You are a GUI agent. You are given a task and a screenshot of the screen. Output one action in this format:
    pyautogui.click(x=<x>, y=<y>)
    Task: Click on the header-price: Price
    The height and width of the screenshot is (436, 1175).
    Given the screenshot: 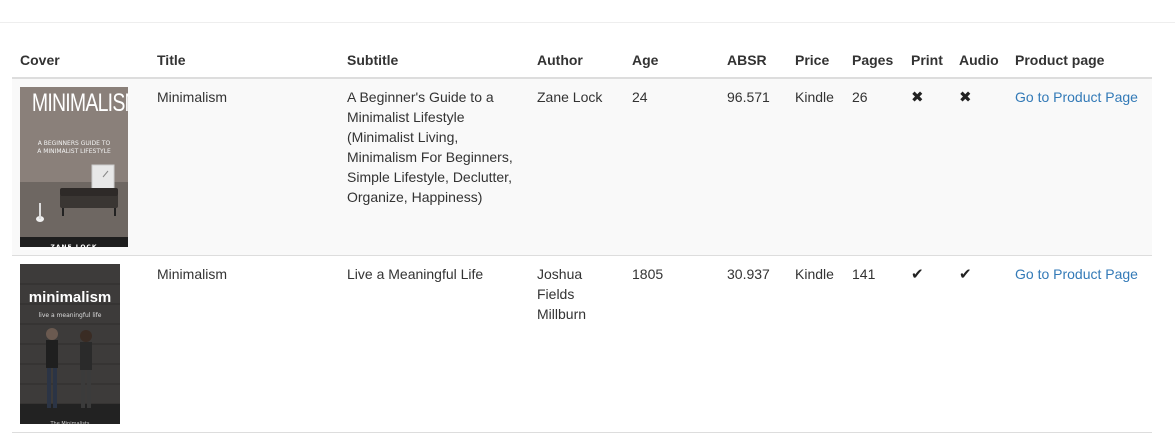 What is the action you would take?
    pyautogui.click(x=815, y=60)
    